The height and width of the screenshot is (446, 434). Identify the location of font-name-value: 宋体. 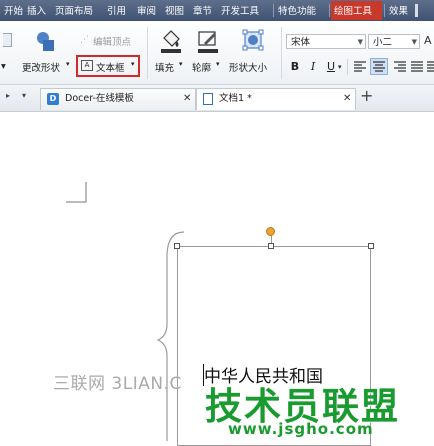
(301, 42).